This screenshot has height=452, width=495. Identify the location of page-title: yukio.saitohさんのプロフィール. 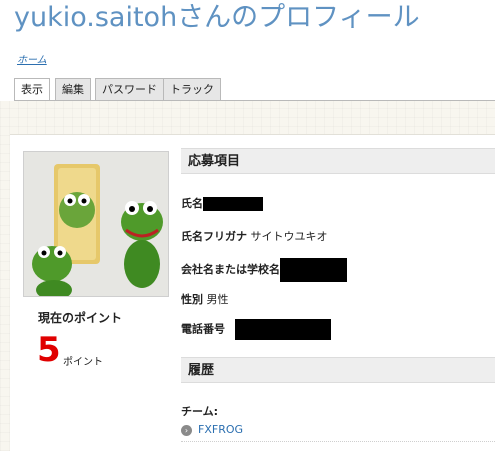
(217, 17).